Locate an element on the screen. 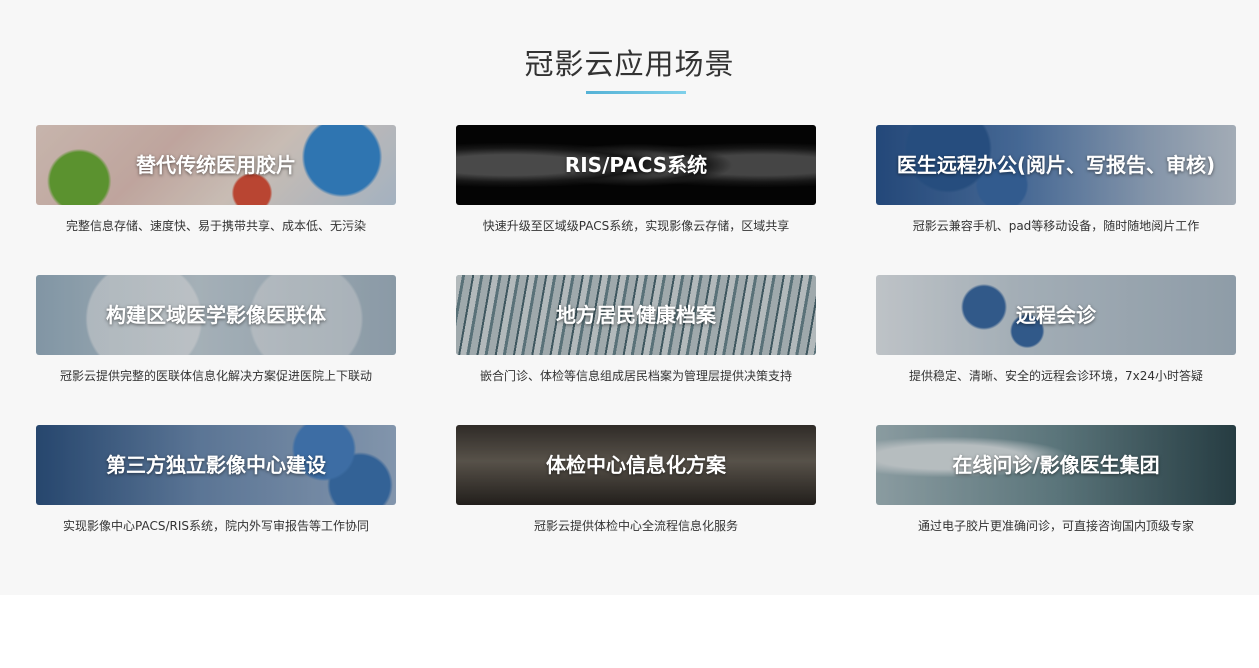  scenario-banner: 在线问诊/影像医生集团 is located at coordinates (1056, 465).